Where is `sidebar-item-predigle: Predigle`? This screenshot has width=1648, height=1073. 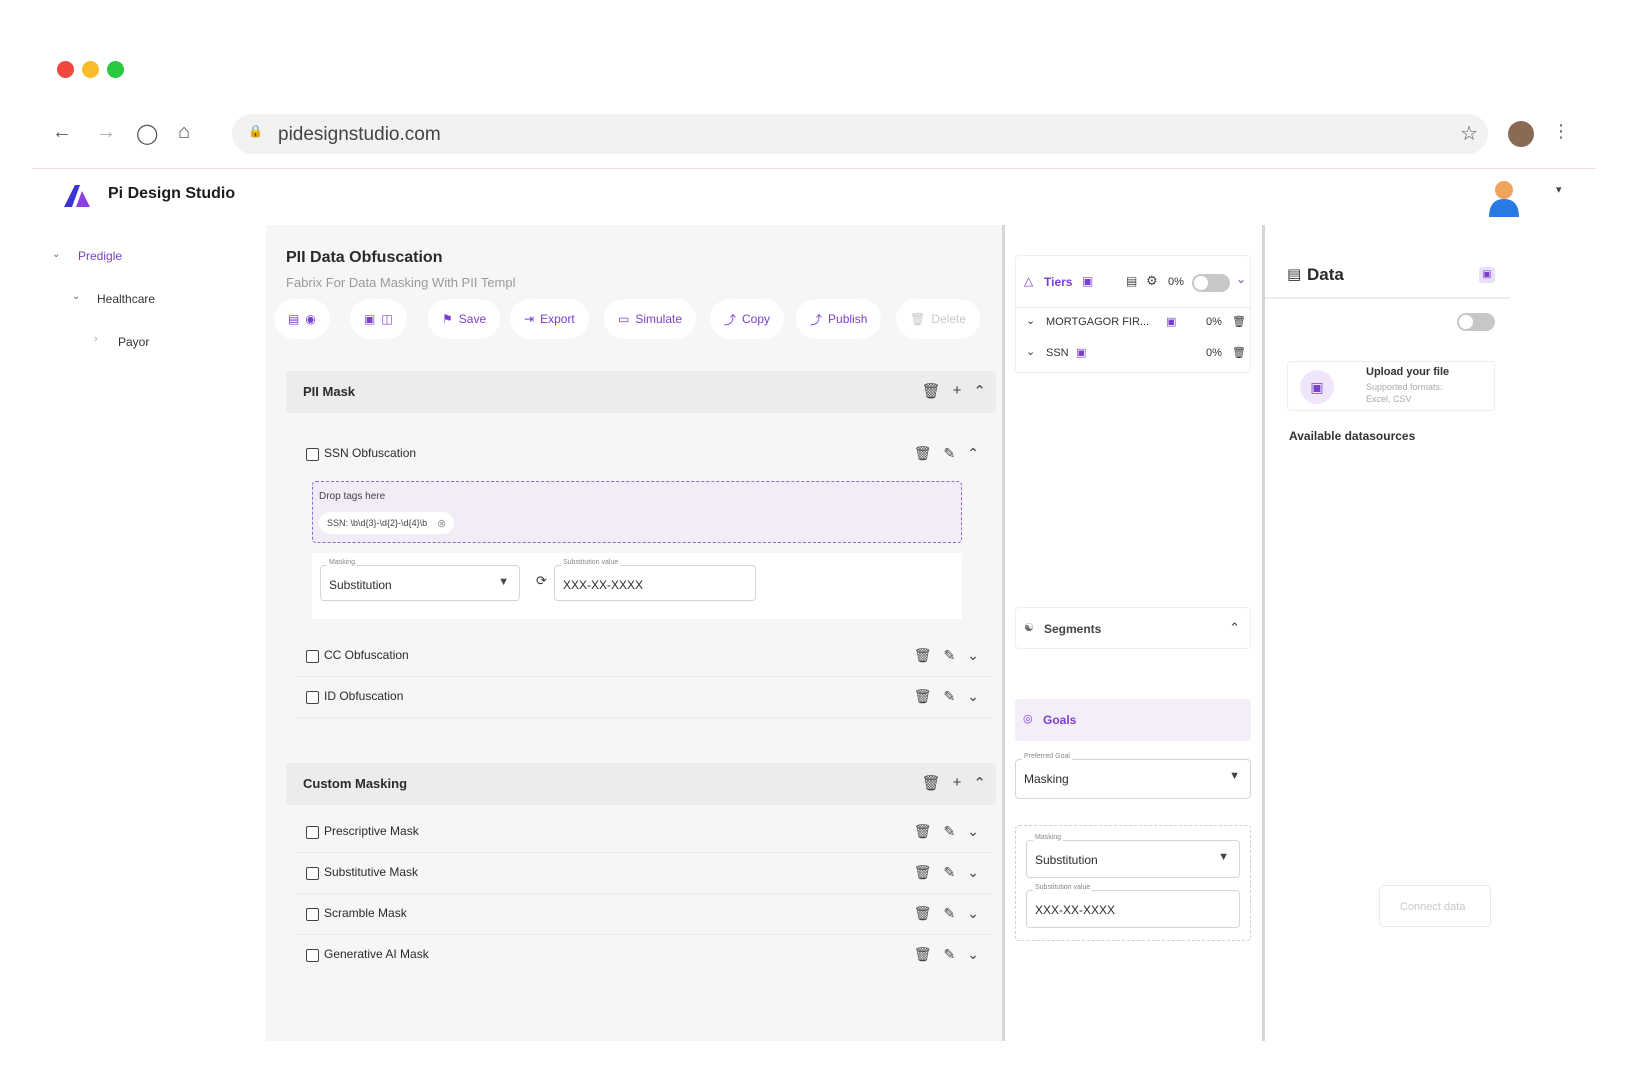
sidebar-item-predigle: Predigle is located at coordinates (100, 256).